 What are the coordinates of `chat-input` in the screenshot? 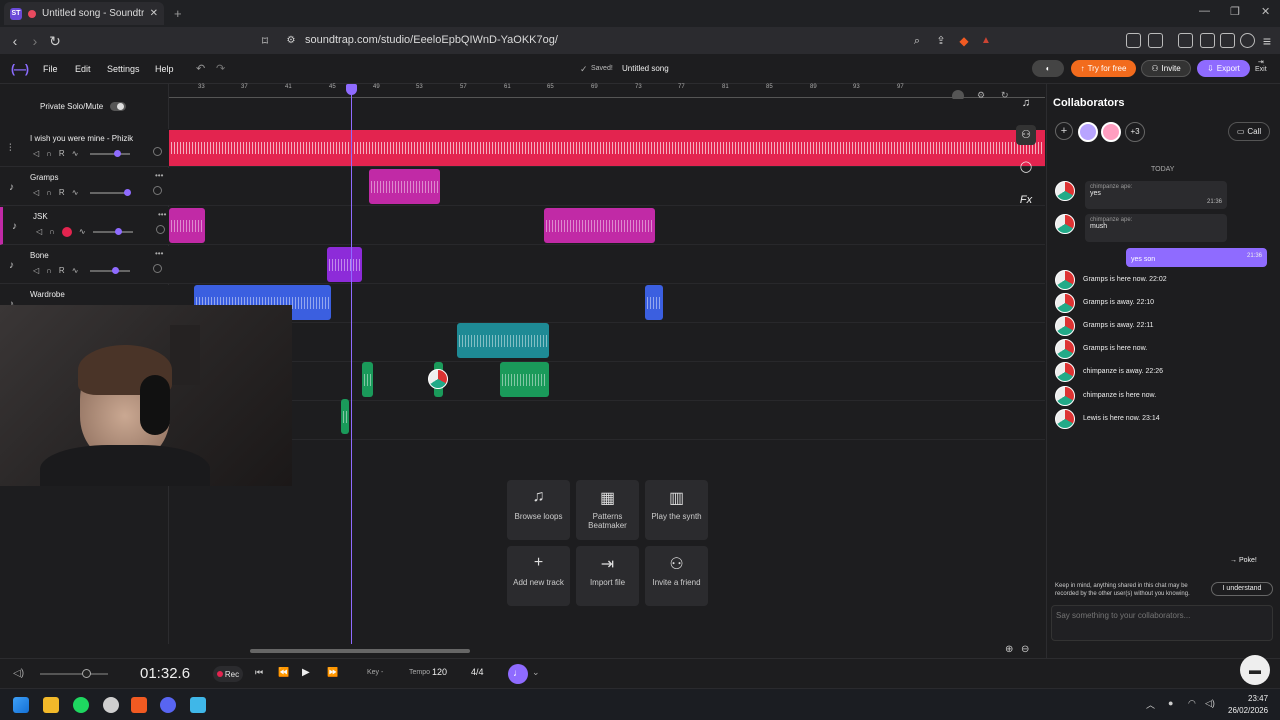 It's located at (1162, 615).